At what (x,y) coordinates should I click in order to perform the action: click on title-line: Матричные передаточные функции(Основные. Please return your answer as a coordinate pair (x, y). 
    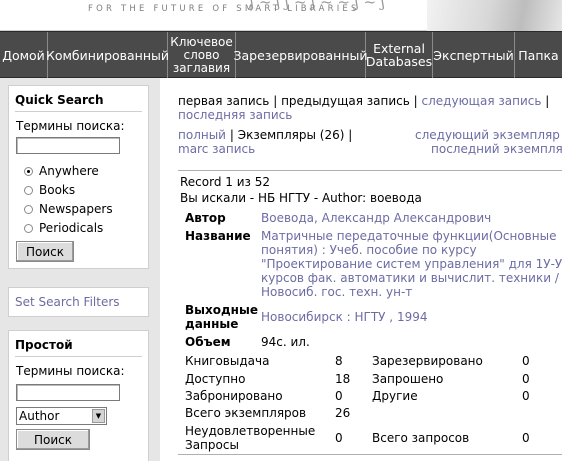
    Looking at the image, I should click on (409, 236).